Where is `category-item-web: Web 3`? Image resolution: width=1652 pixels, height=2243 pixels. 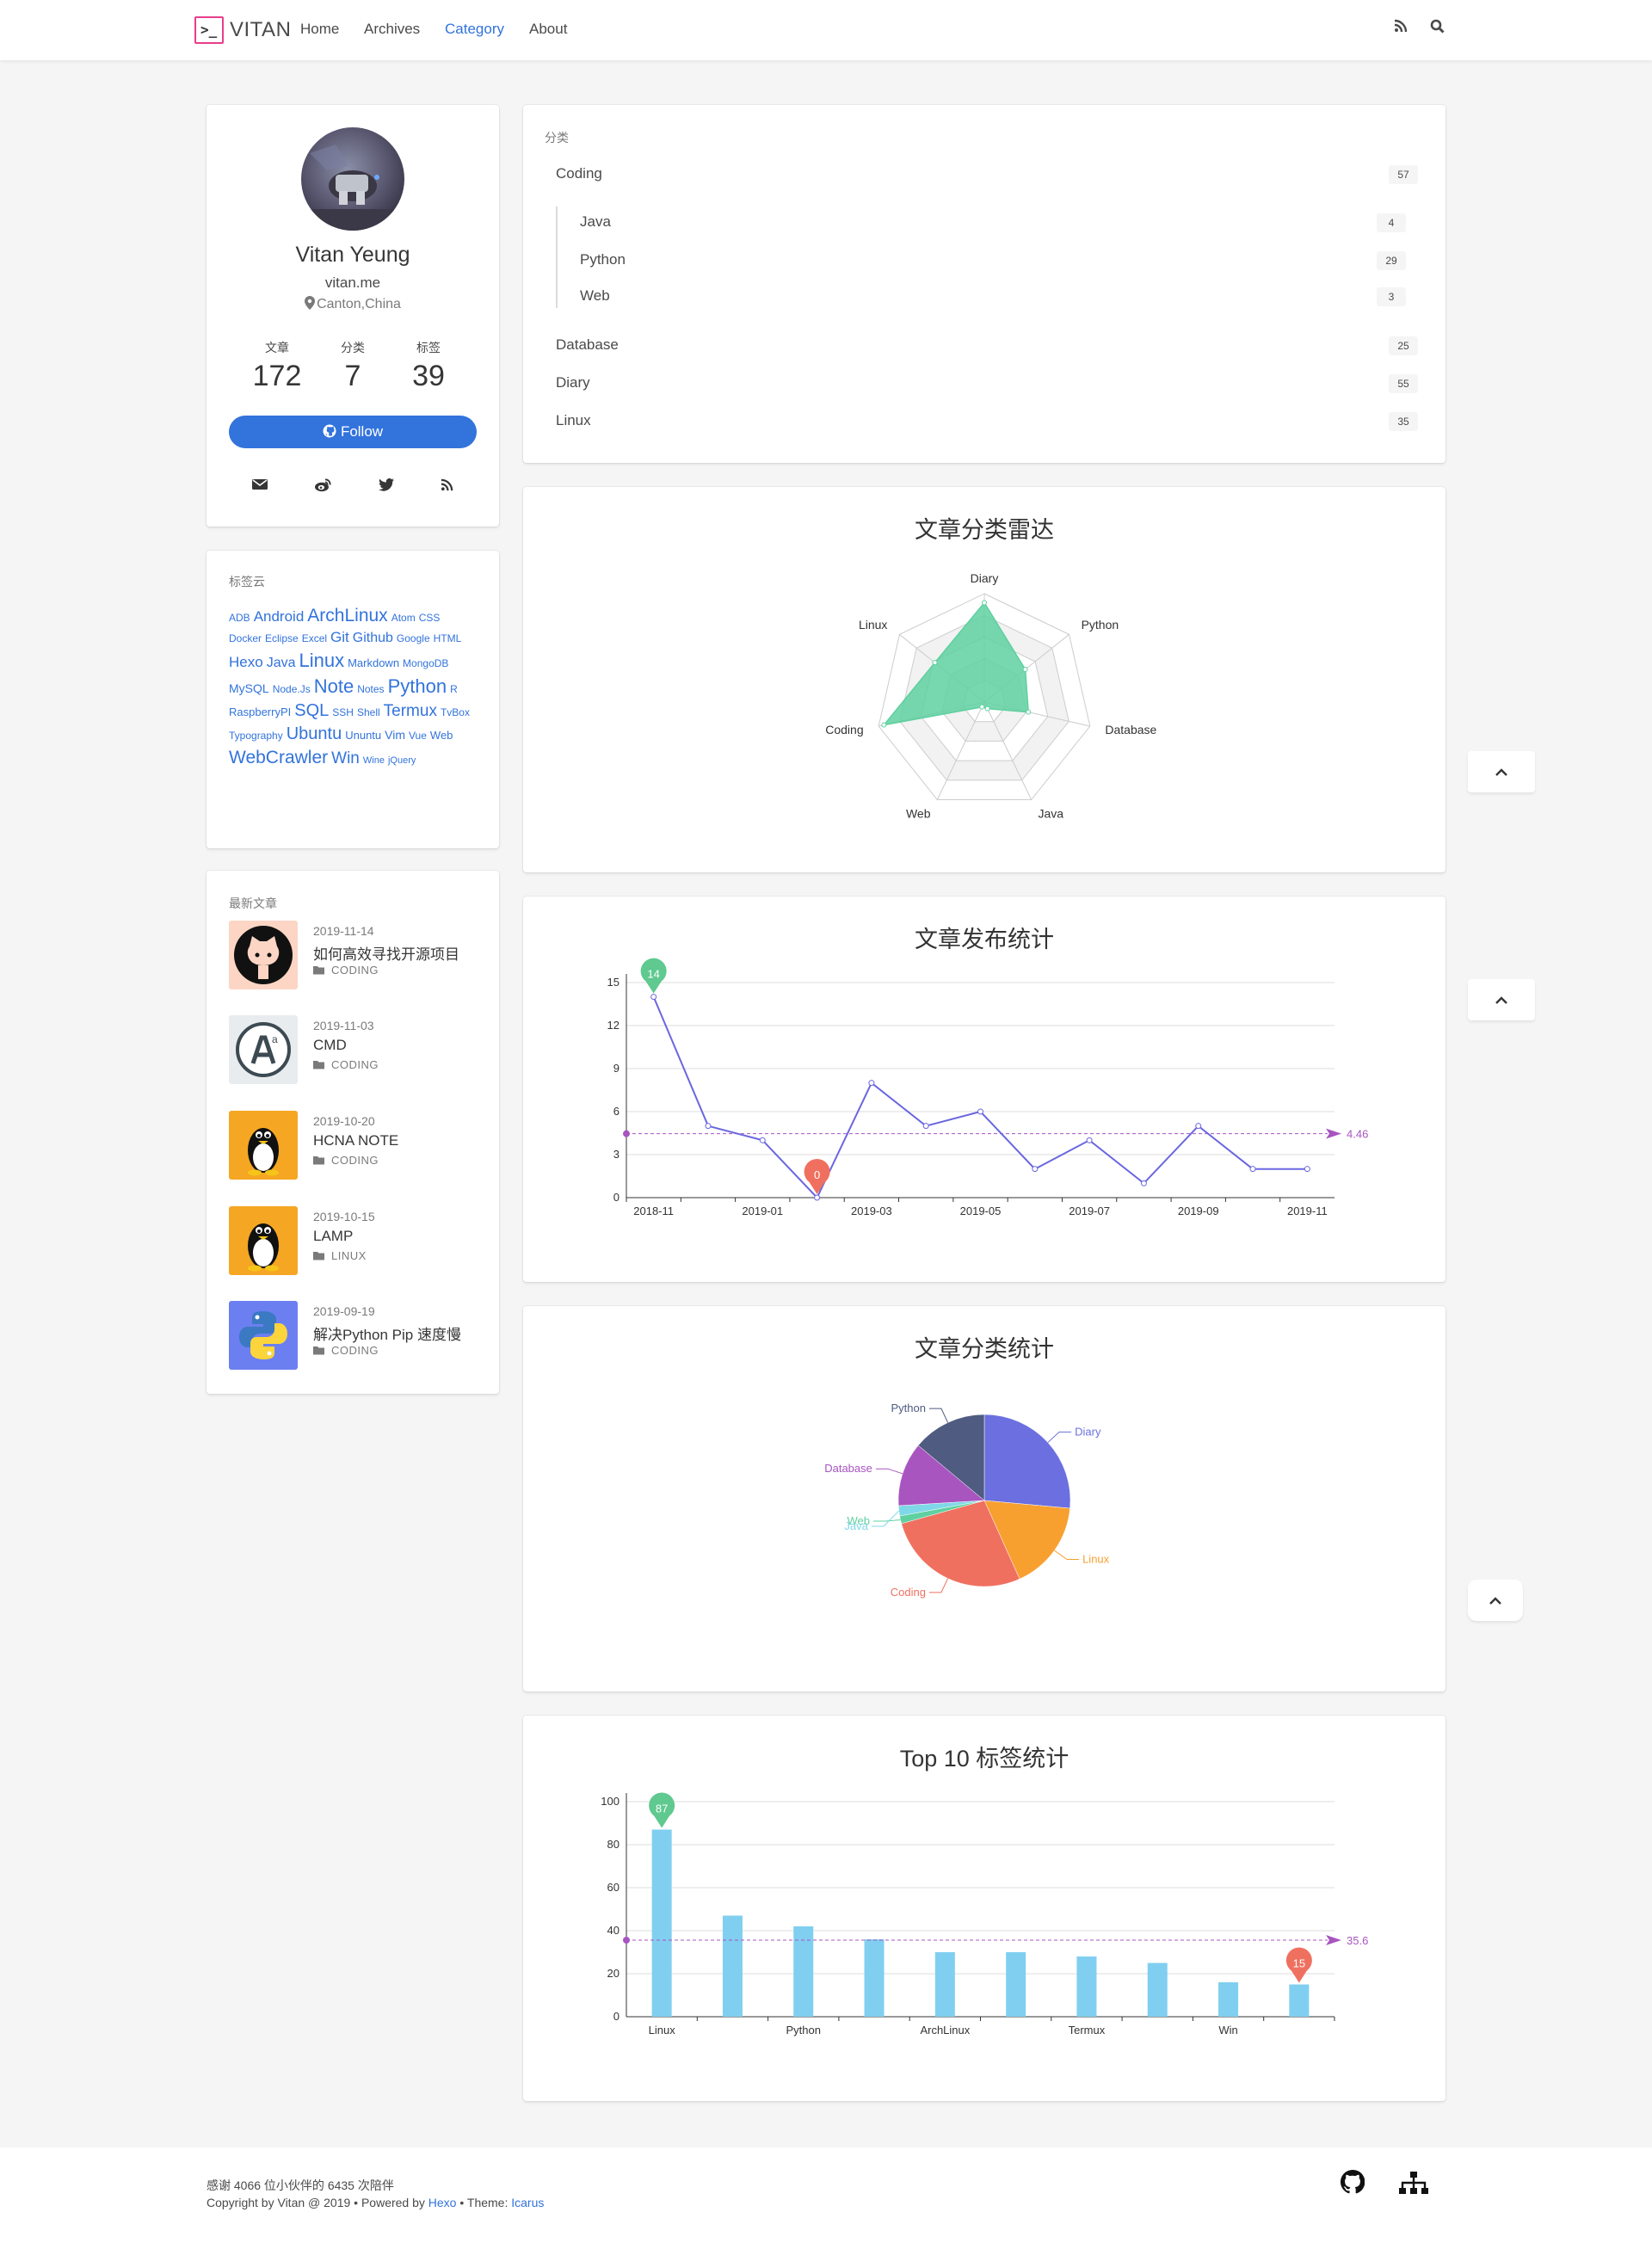 category-item-web: Web 3 is located at coordinates (999, 297).